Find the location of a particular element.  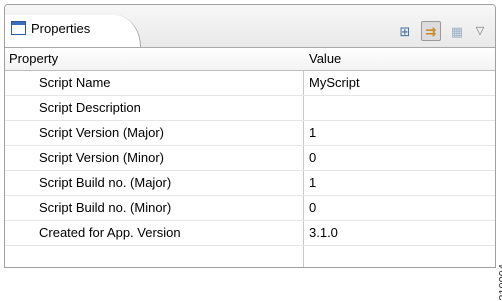

view-menu-icon: ▽ is located at coordinates (480, 31).